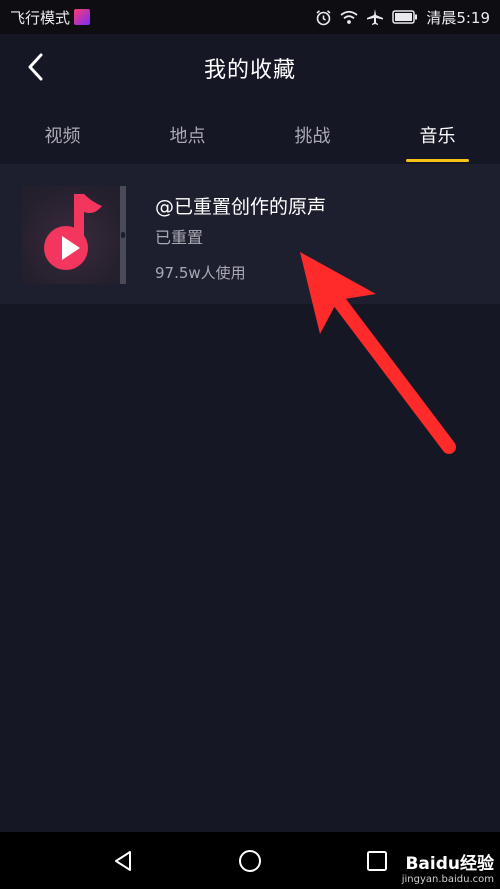  I want to click on back-triangle-icon, so click(123, 860).